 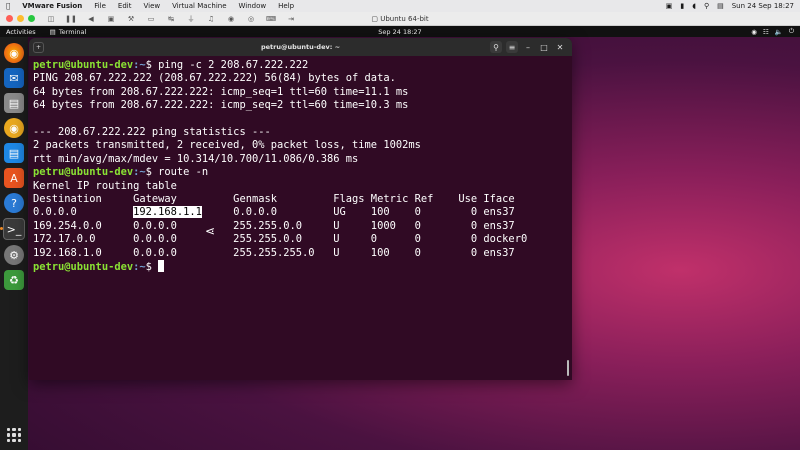 I want to click on writer-icon: ▤, so click(x=14, y=153).